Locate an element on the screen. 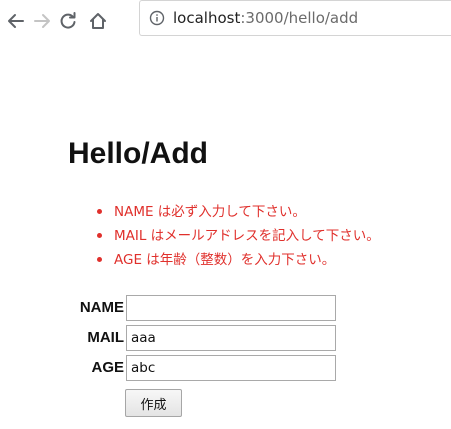 The width and height of the screenshot is (451, 429). name-field is located at coordinates (231, 308).